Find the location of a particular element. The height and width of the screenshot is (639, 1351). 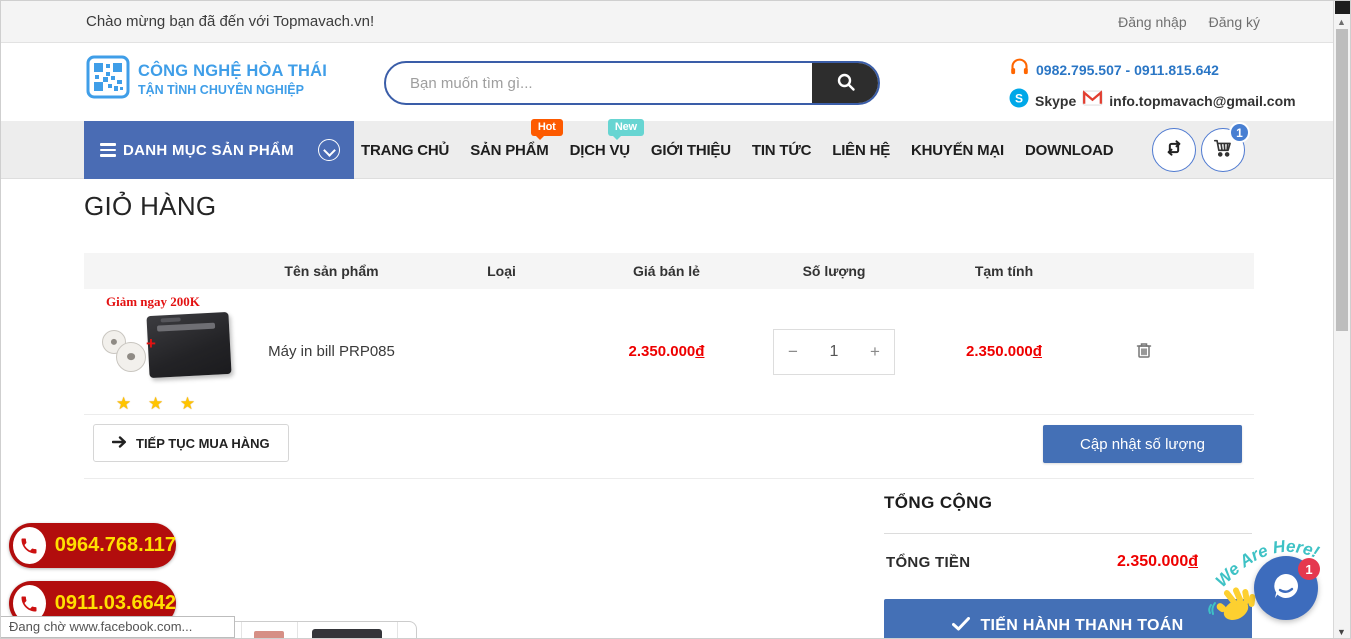

quantity-decrease-button: − is located at coordinates (793, 352).